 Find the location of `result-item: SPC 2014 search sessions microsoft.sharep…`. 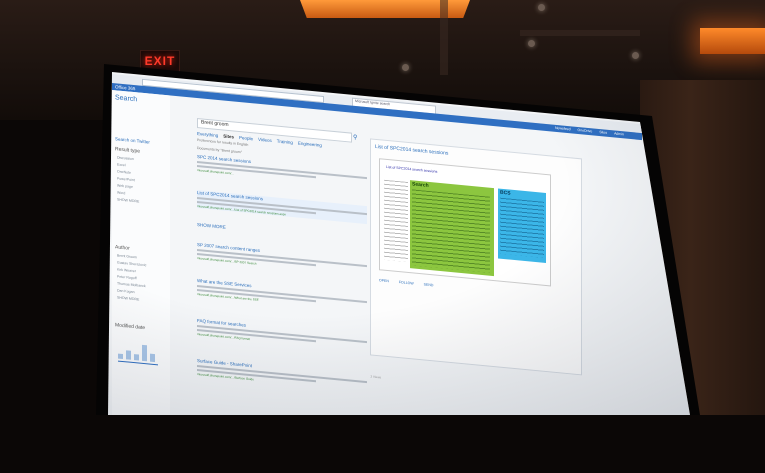

result-item: SPC 2014 search sessions microsoft.sharep… is located at coordinates (282, 171).